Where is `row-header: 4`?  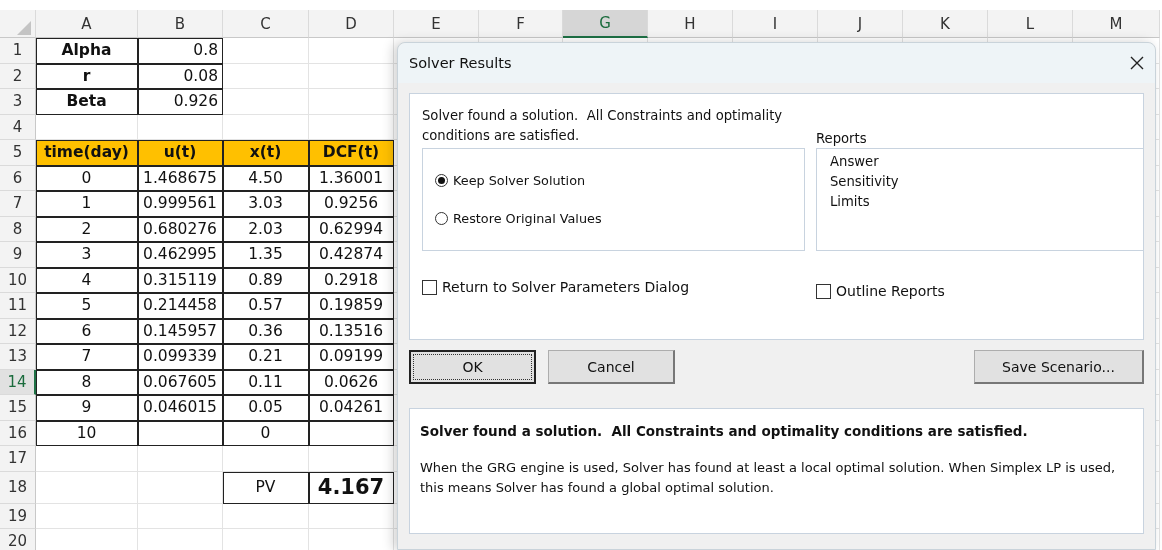 row-header: 4 is located at coordinates (18, 127).